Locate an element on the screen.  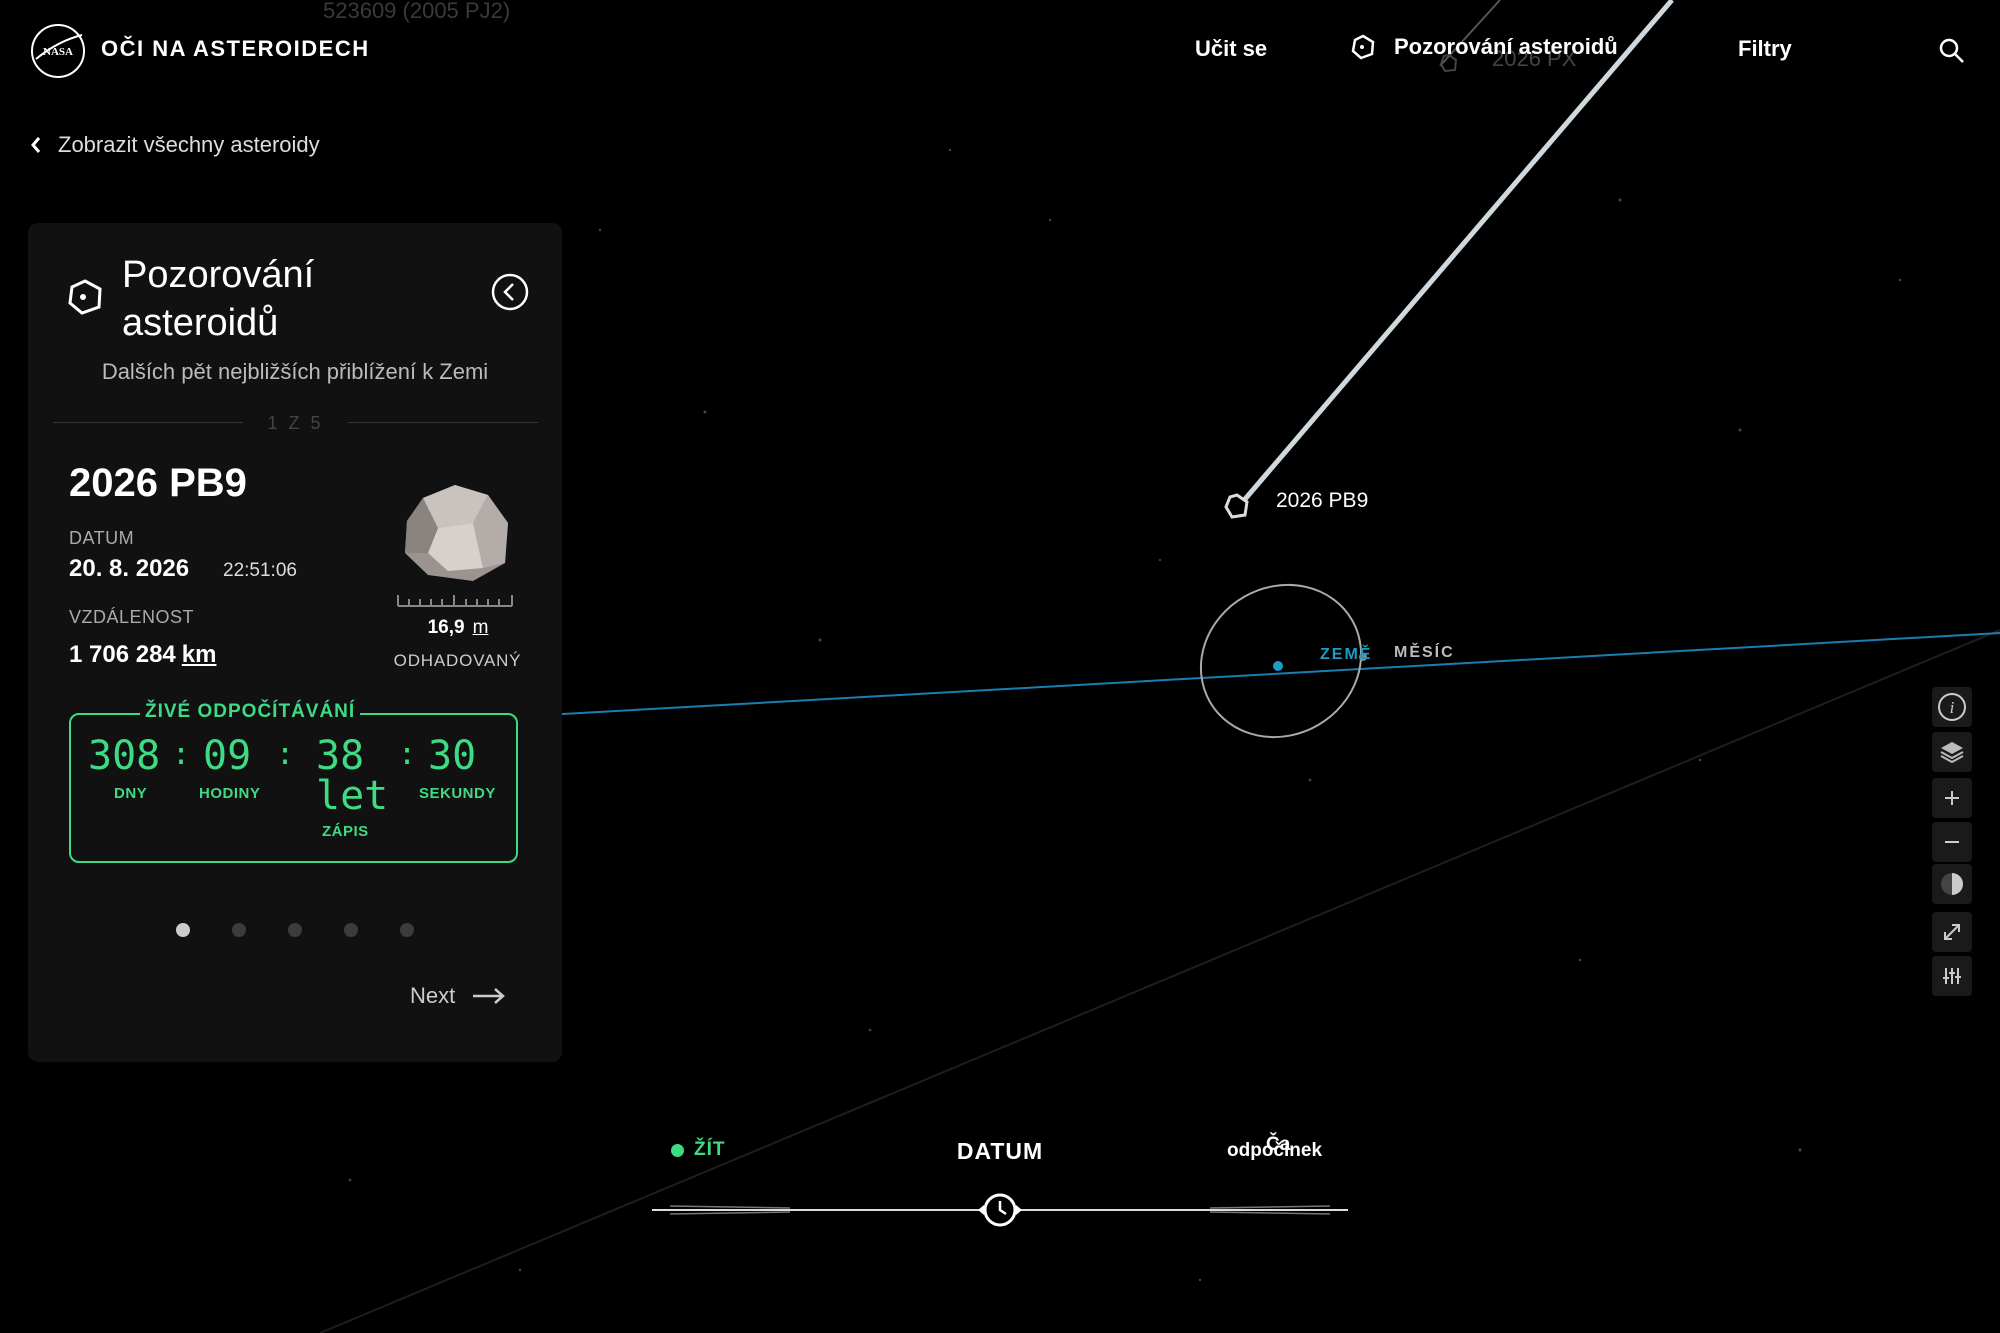
size-scale-bar is located at coordinates (455, 601).